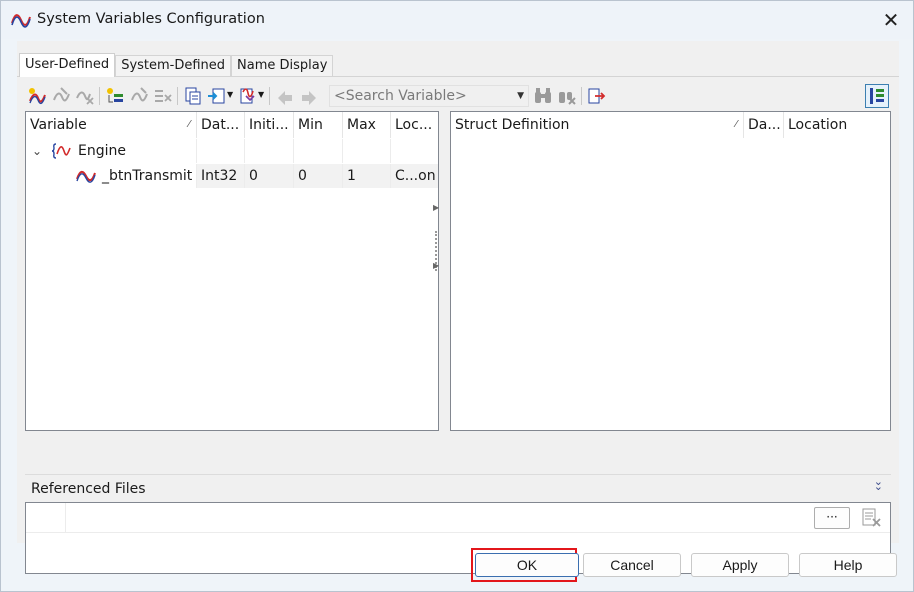  I want to click on clear-file-icon, so click(871, 518).